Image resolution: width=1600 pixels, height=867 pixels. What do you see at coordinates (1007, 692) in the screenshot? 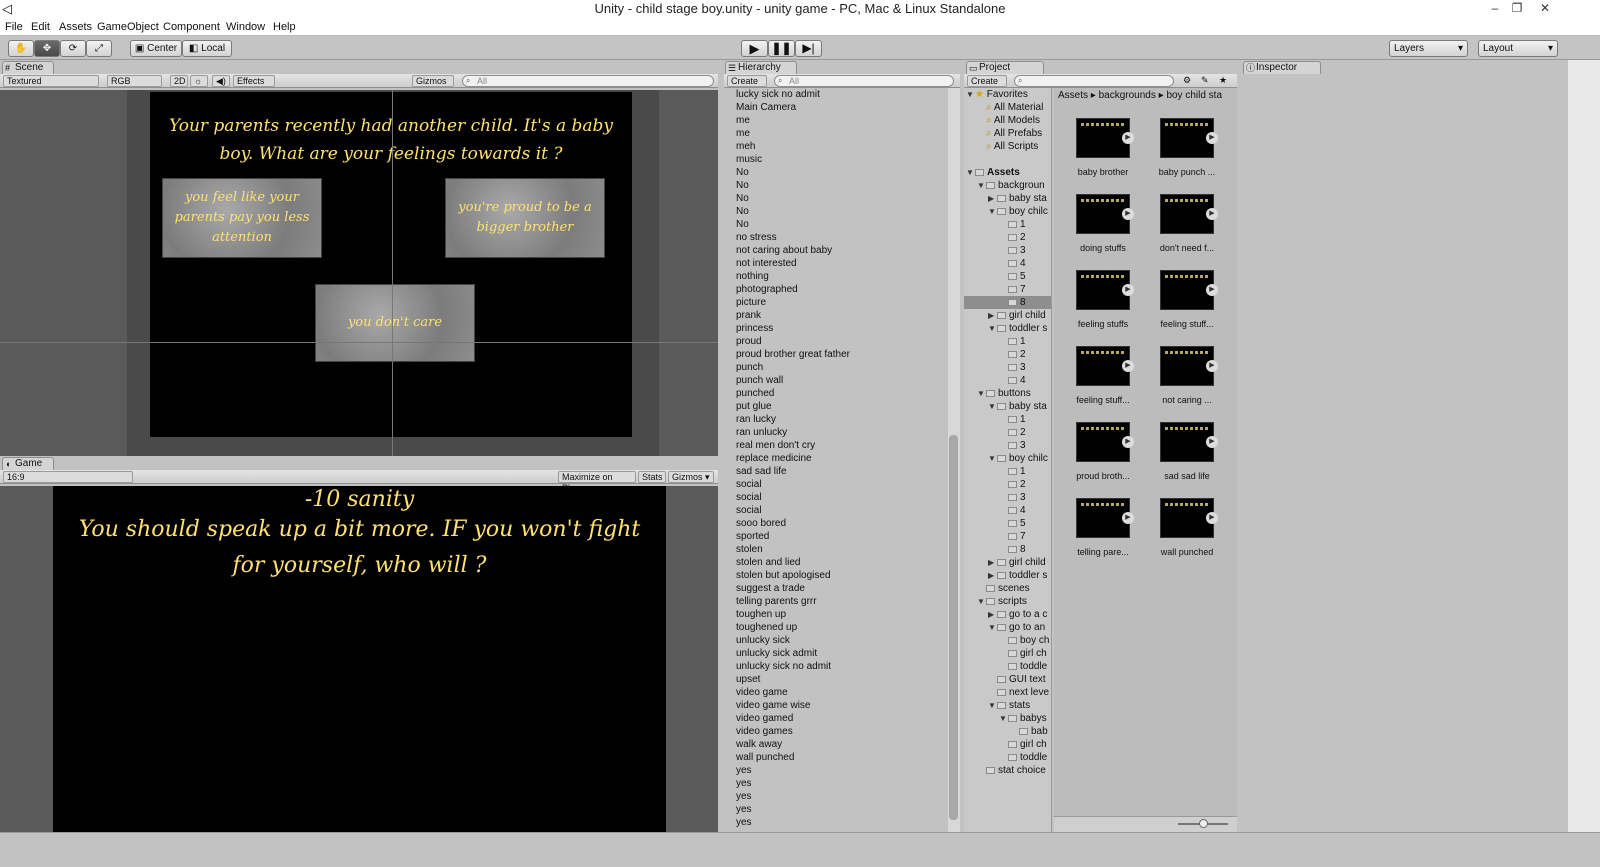
I see `project-tree-item: next leve` at bounding box center [1007, 692].